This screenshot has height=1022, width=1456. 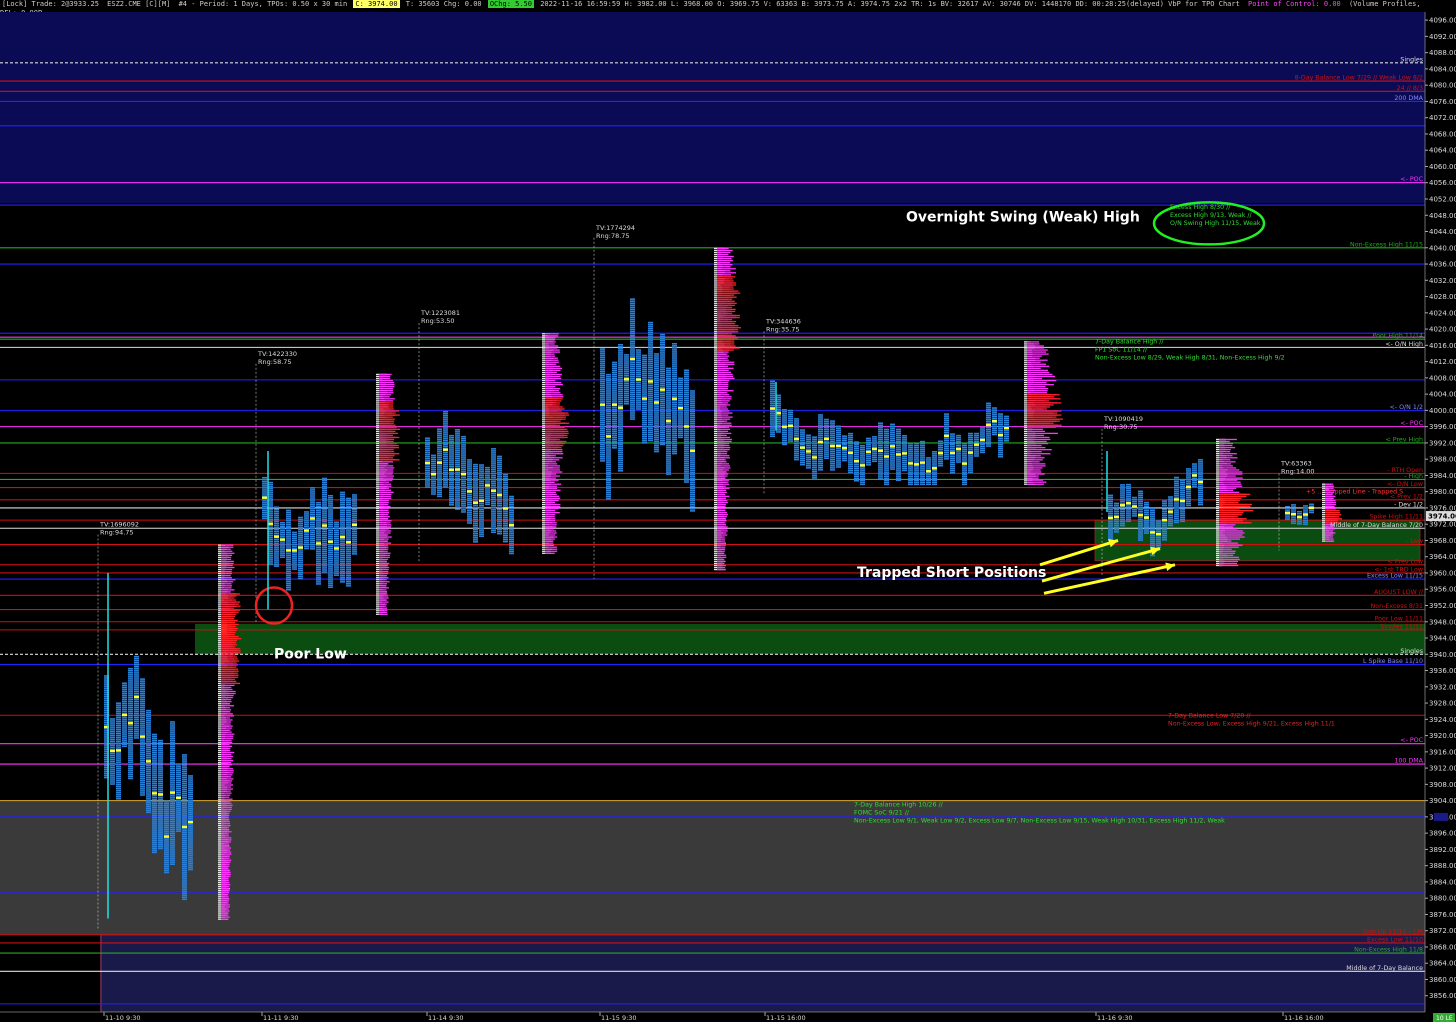 I want to click on level-label: Gap Up 11/10 - CPI, so click(x=1393, y=931).